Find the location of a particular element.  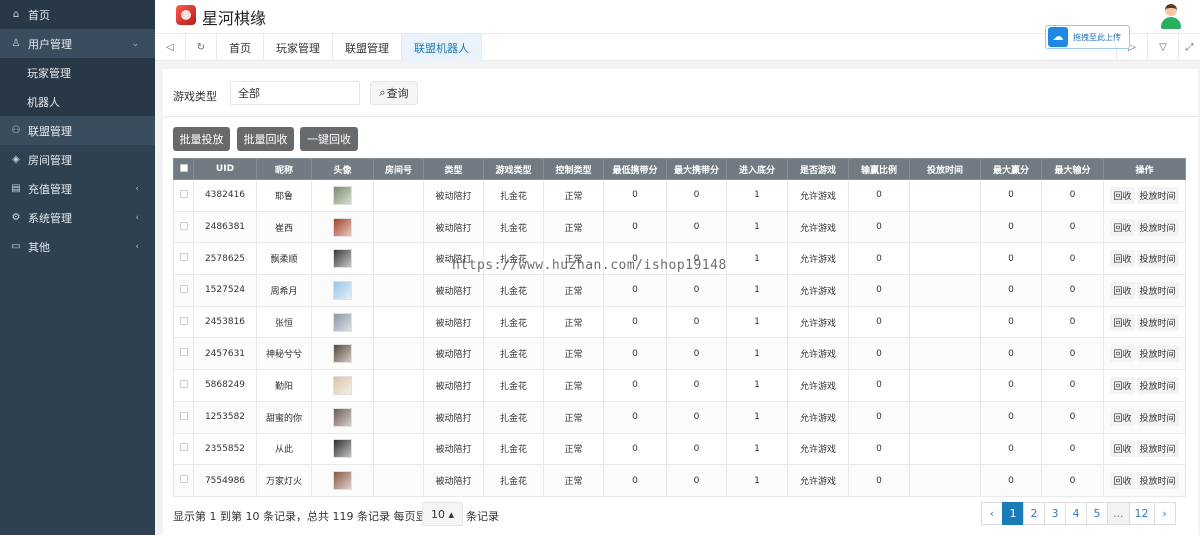

game-type-input: 全部 is located at coordinates (295, 93).